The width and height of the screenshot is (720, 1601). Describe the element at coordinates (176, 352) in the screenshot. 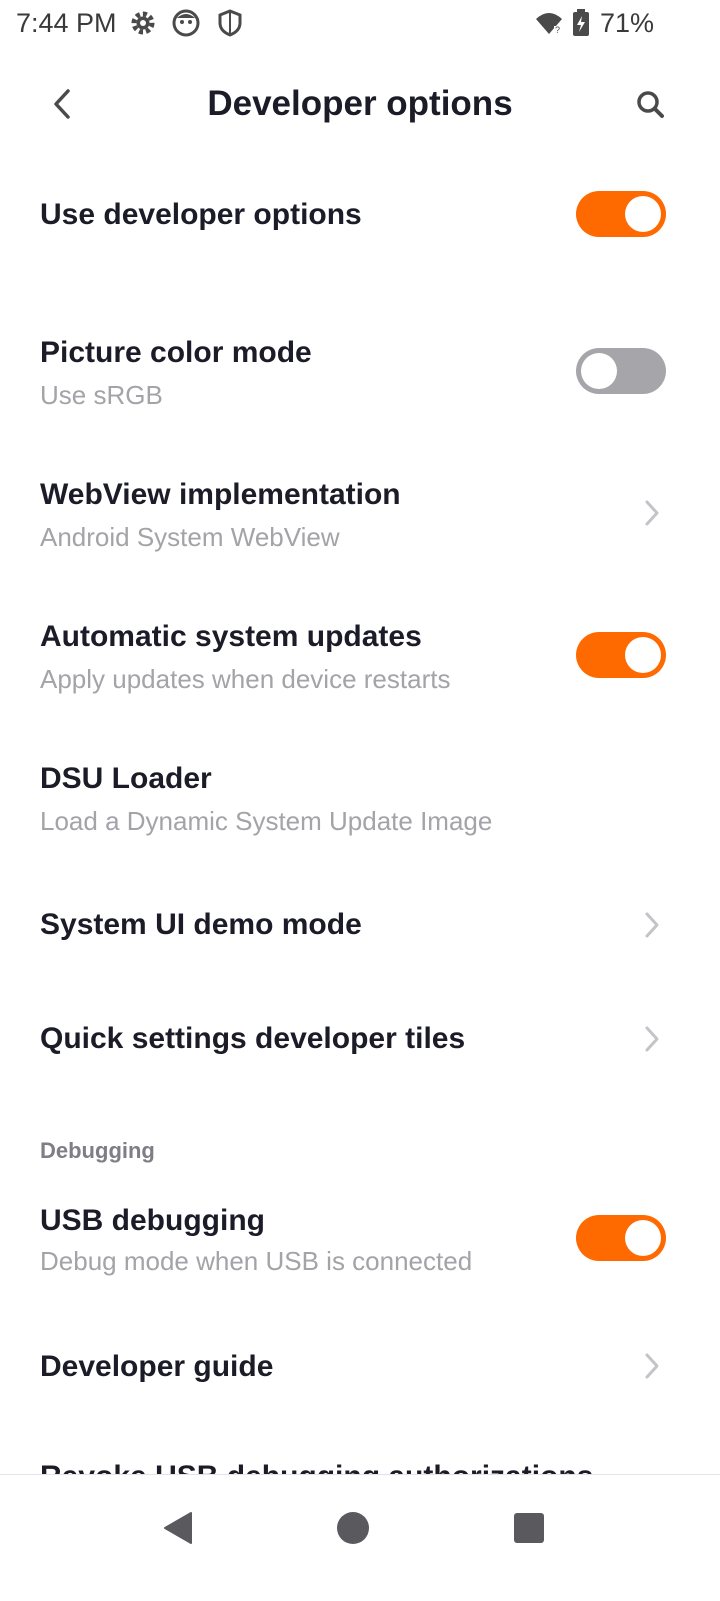

I see `setting-title: Picture color mode` at that location.